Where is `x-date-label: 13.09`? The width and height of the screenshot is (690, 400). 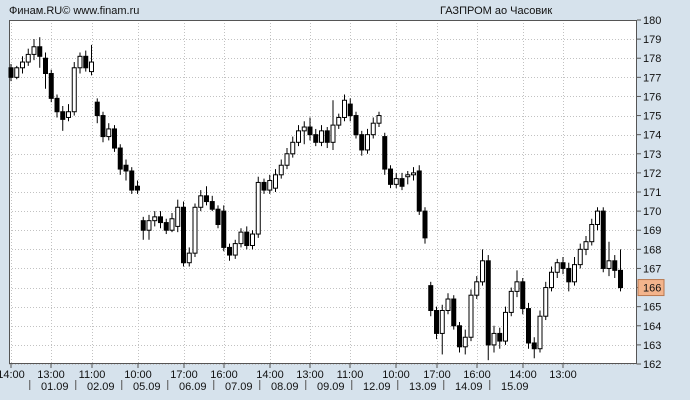
x-date-label: 13.09 is located at coordinates (423, 387).